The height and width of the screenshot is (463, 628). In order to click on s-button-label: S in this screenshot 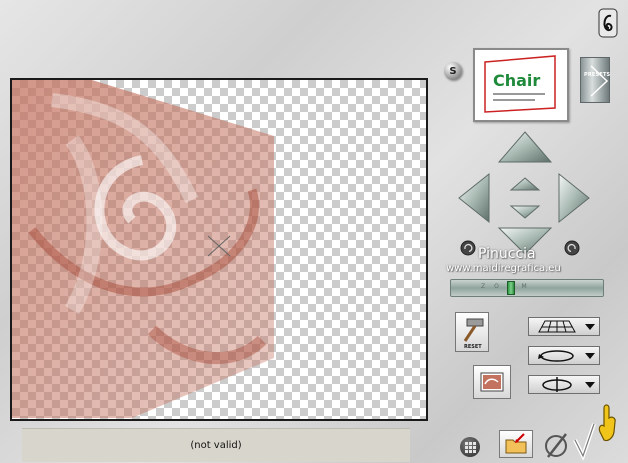, I will do `click(453, 71)`.